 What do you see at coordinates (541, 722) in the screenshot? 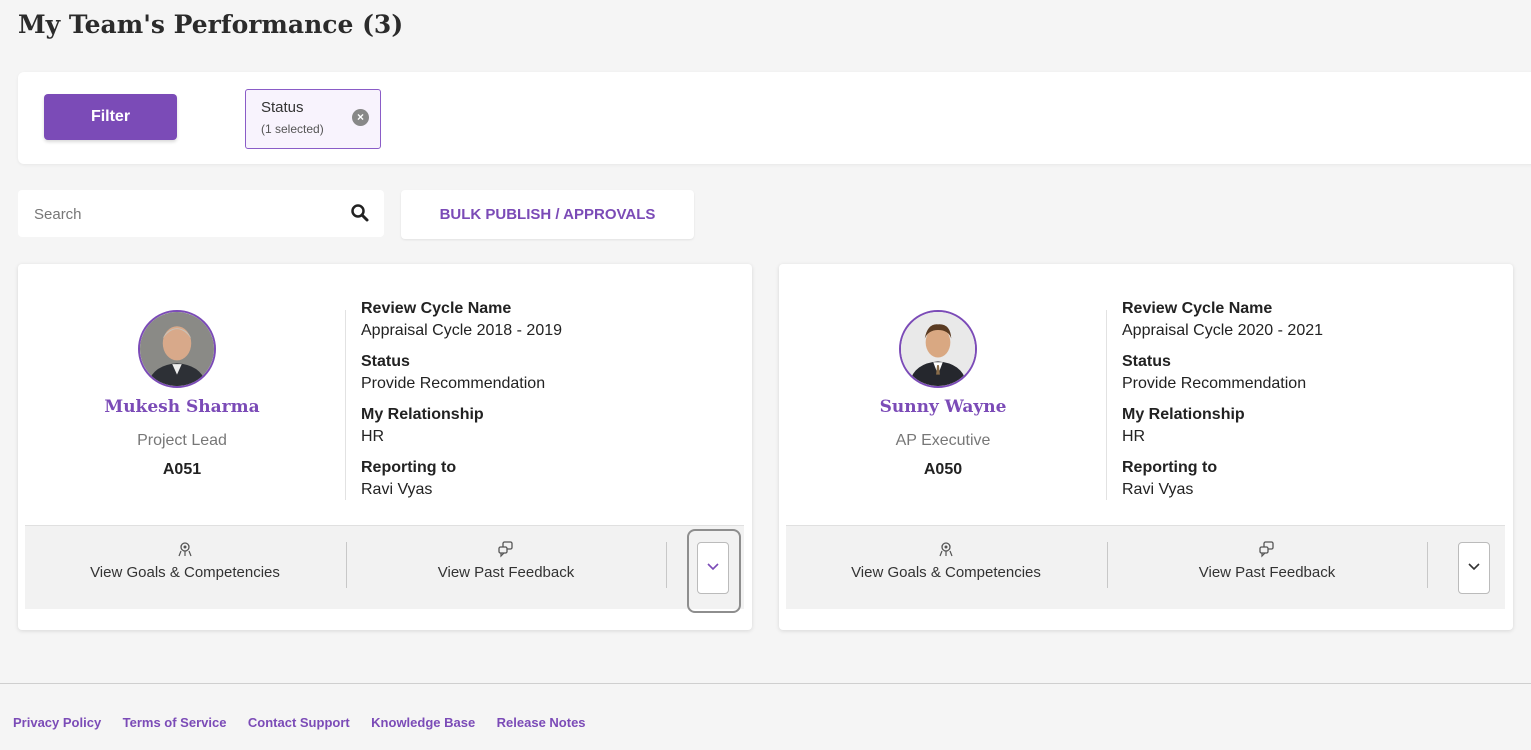
I see `release-notes-link: Release Notes` at bounding box center [541, 722].